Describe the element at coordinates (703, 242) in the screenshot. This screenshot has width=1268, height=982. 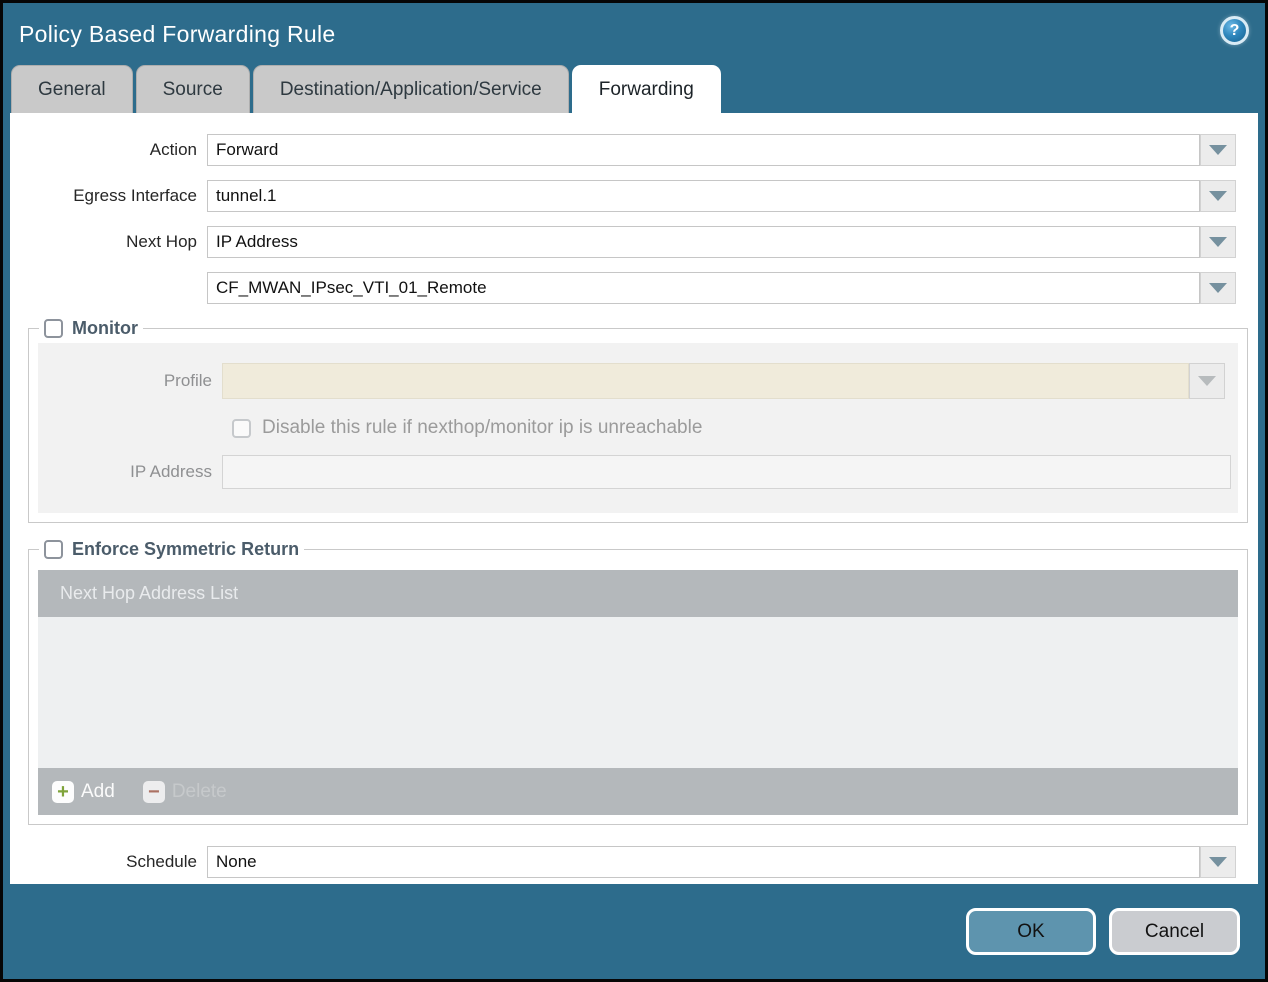
I see `next-hop-type-select: IP Address` at that location.